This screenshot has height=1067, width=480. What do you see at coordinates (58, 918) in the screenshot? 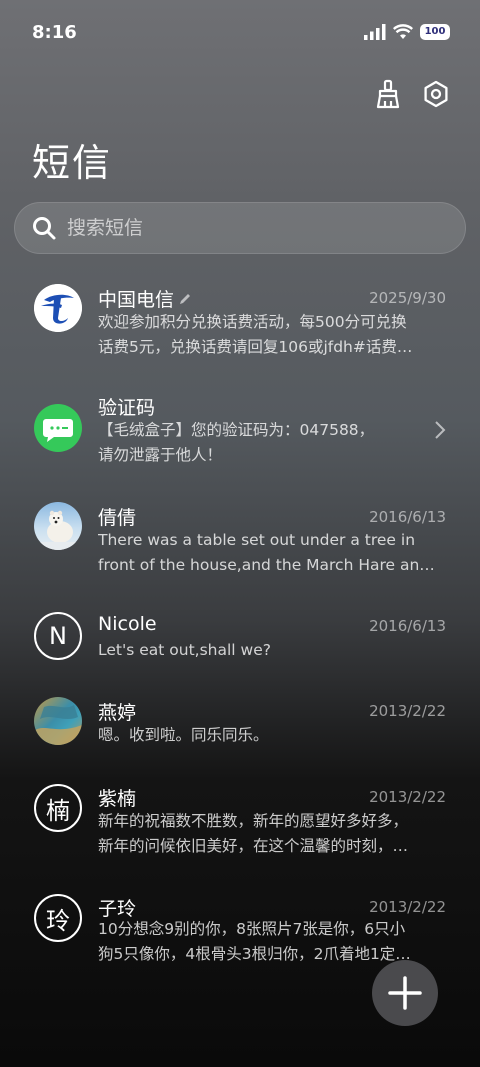
I see `avatar: 玲` at bounding box center [58, 918].